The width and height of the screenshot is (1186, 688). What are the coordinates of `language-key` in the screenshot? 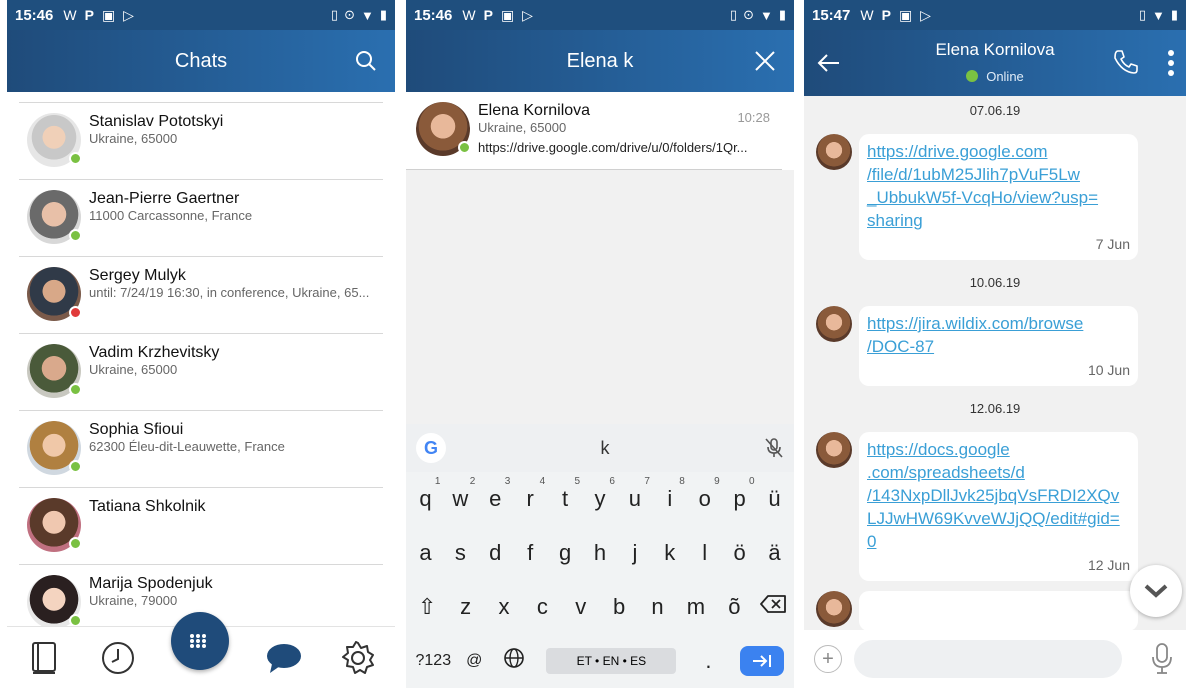 It's located at (514, 661).